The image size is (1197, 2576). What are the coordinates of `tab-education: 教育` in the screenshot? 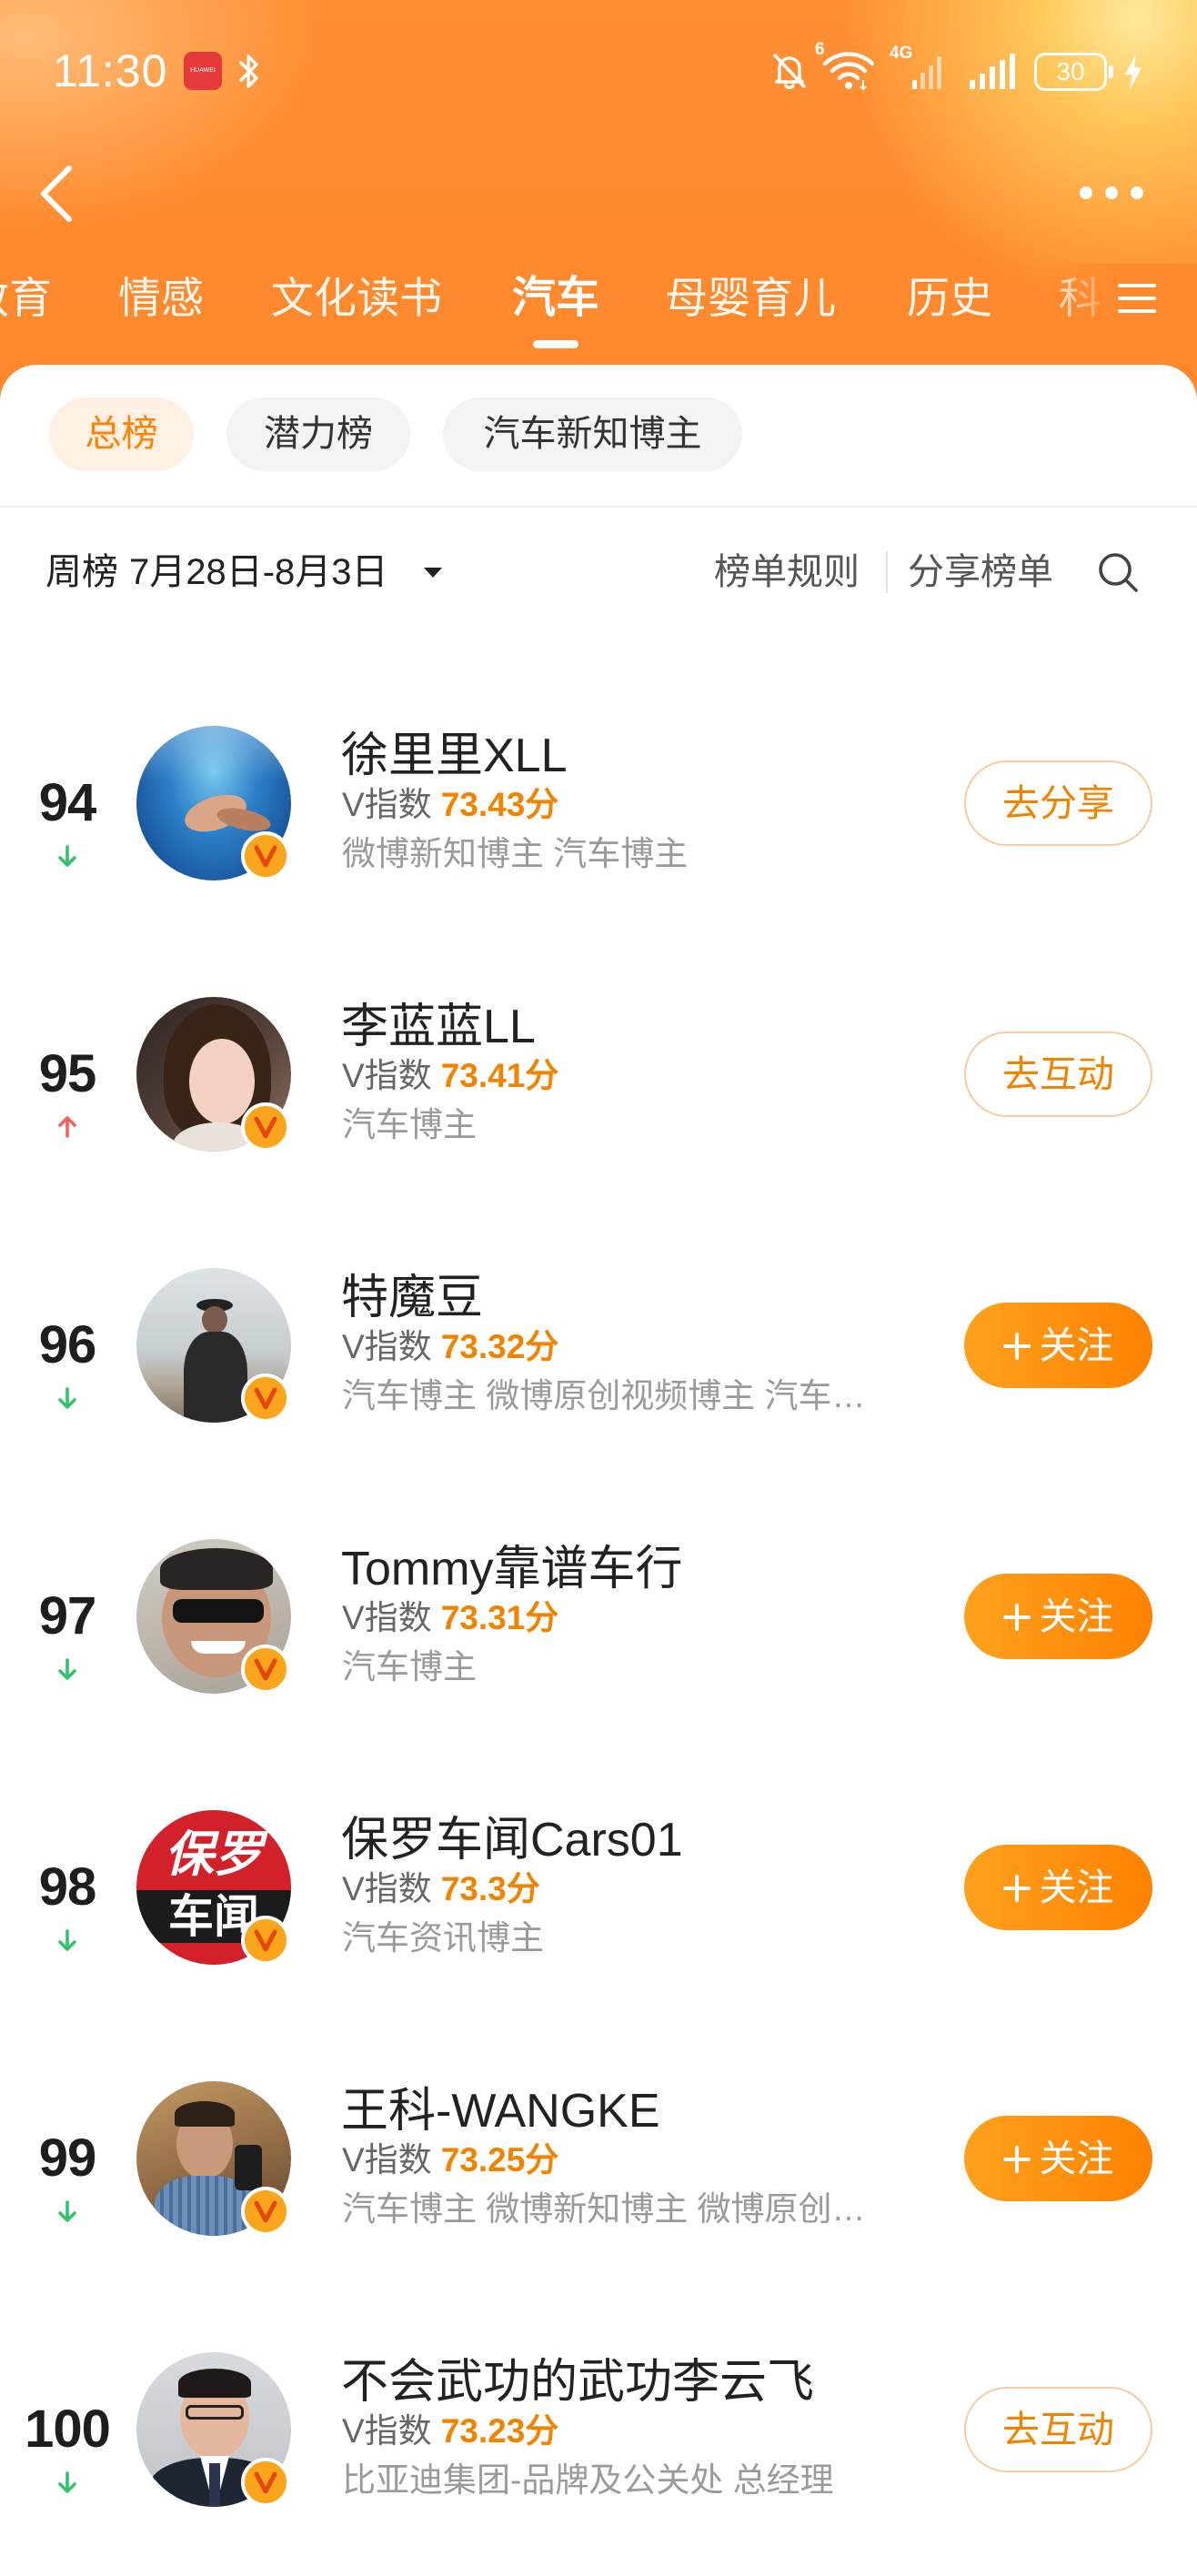 It's located at (26, 298).